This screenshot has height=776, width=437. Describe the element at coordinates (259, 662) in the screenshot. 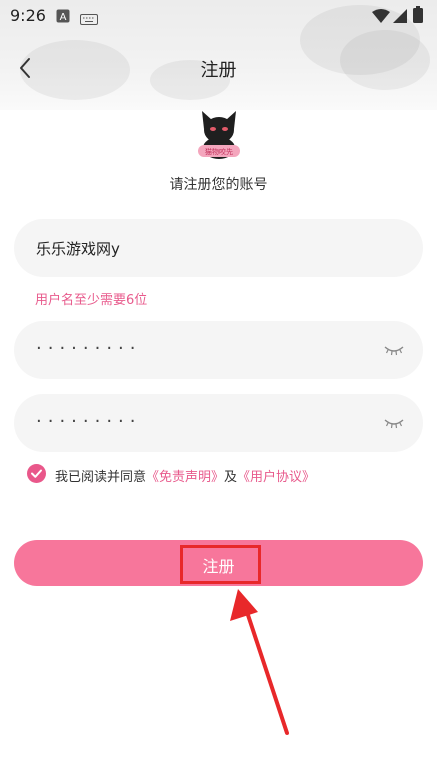

I see `annotation-arrow` at that location.